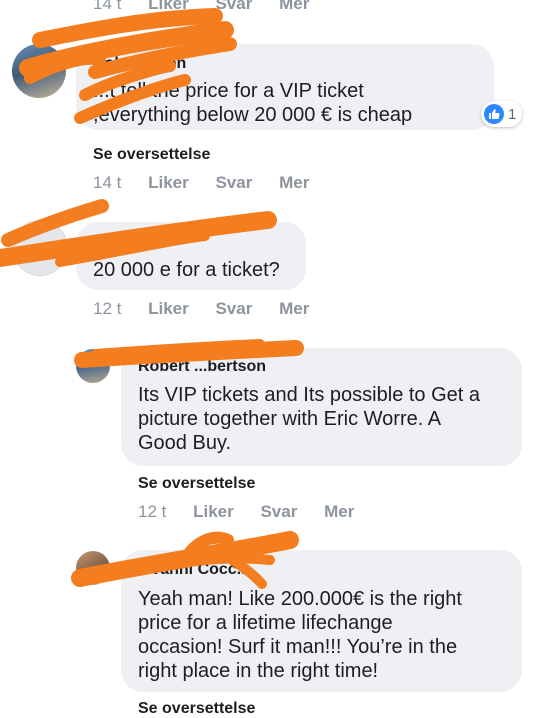  Describe the element at coordinates (298, 647) in the screenshot. I see `comment-text-line: occasion! Surf it man!!! You’re in the` at that location.